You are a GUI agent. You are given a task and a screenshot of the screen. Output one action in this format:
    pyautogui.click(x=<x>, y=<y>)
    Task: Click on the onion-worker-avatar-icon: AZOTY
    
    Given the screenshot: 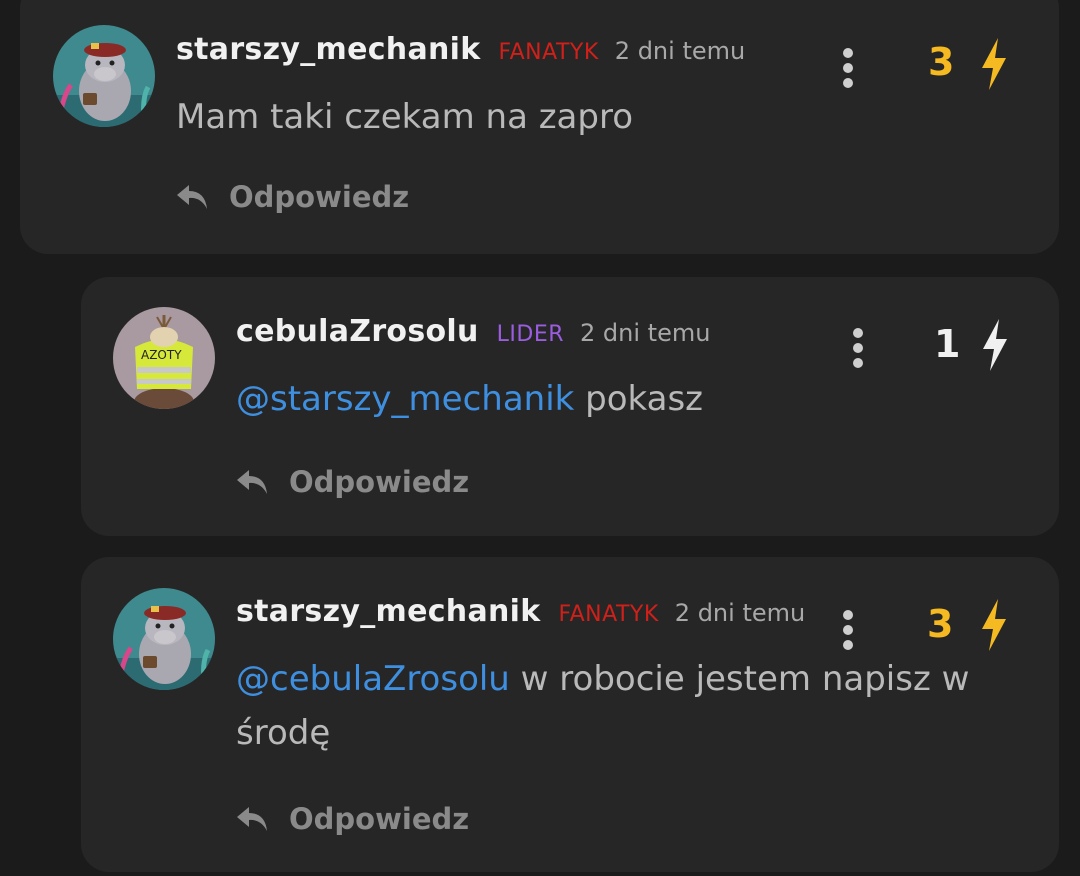 What is the action you would take?
    pyautogui.click(x=164, y=358)
    